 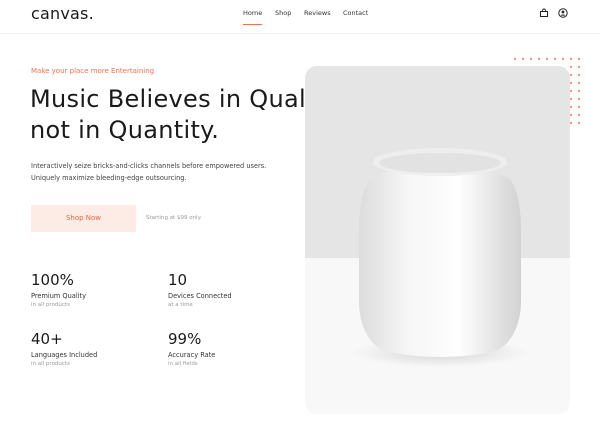 What do you see at coordinates (125, 130) in the screenshot?
I see `headline-line-2: not in Quantity.` at bounding box center [125, 130].